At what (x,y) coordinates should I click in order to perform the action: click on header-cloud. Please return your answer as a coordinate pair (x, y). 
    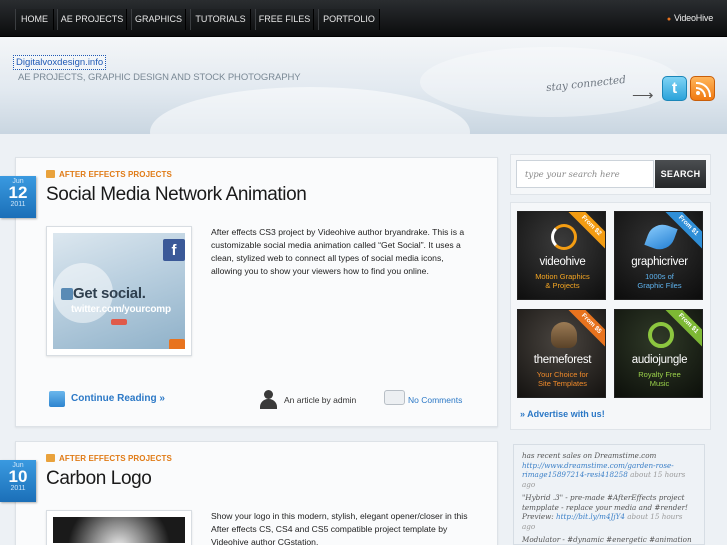
    Looking at the image, I should click on (310, 110).